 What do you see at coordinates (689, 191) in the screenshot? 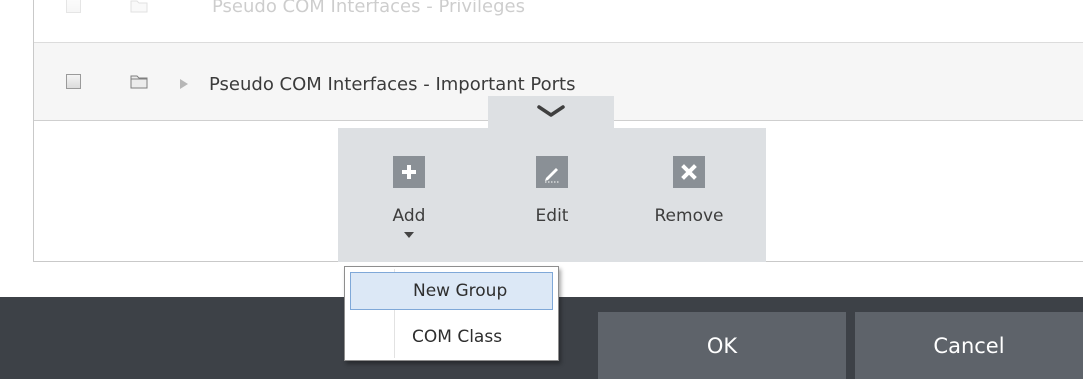
I see `remove-button: Remove` at bounding box center [689, 191].